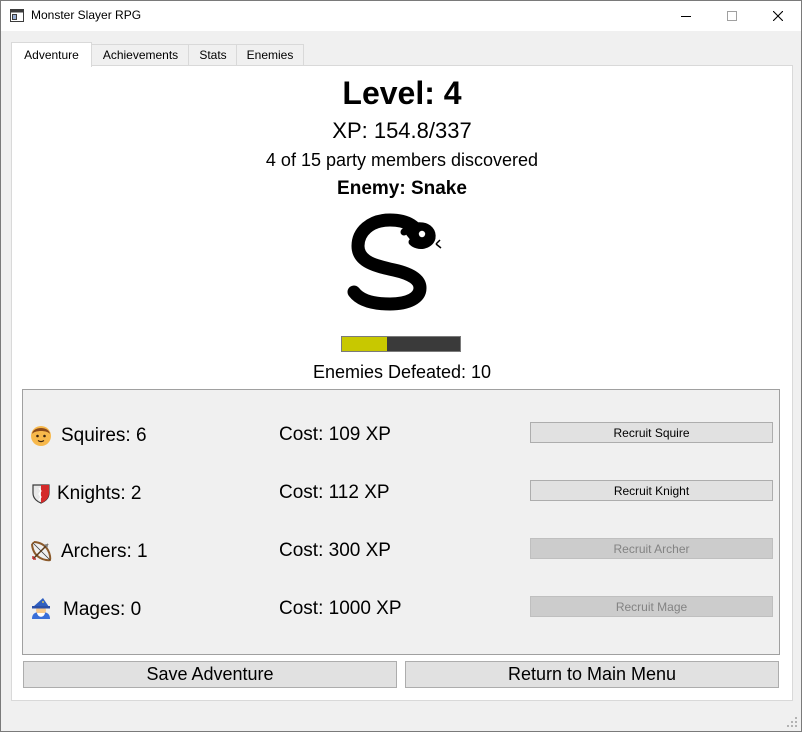  What do you see at coordinates (270, 54) in the screenshot?
I see `tab-enemies: Enemies` at bounding box center [270, 54].